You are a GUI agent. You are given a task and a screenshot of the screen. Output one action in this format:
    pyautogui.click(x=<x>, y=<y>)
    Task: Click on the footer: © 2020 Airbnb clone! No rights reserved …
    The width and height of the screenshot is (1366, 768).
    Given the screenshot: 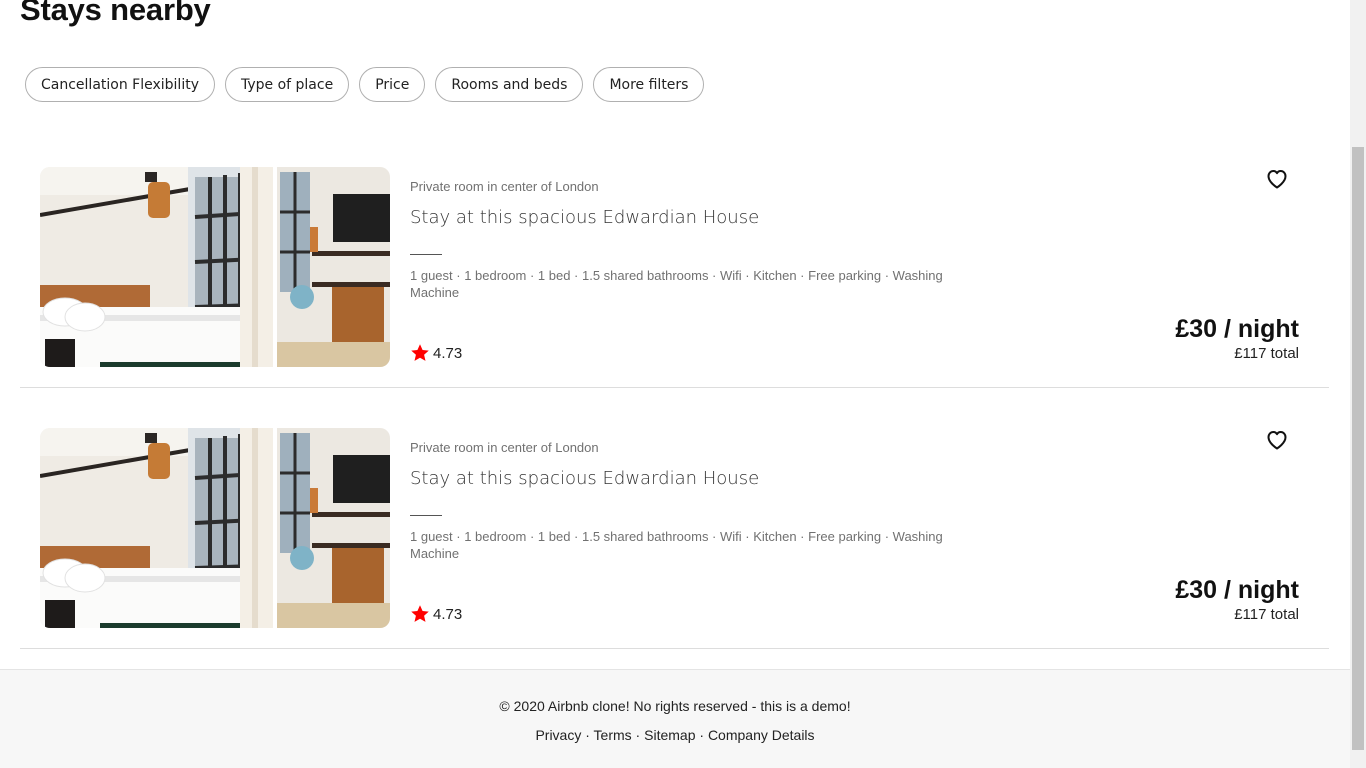 What is the action you would take?
    pyautogui.click(x=675, y=718)
    